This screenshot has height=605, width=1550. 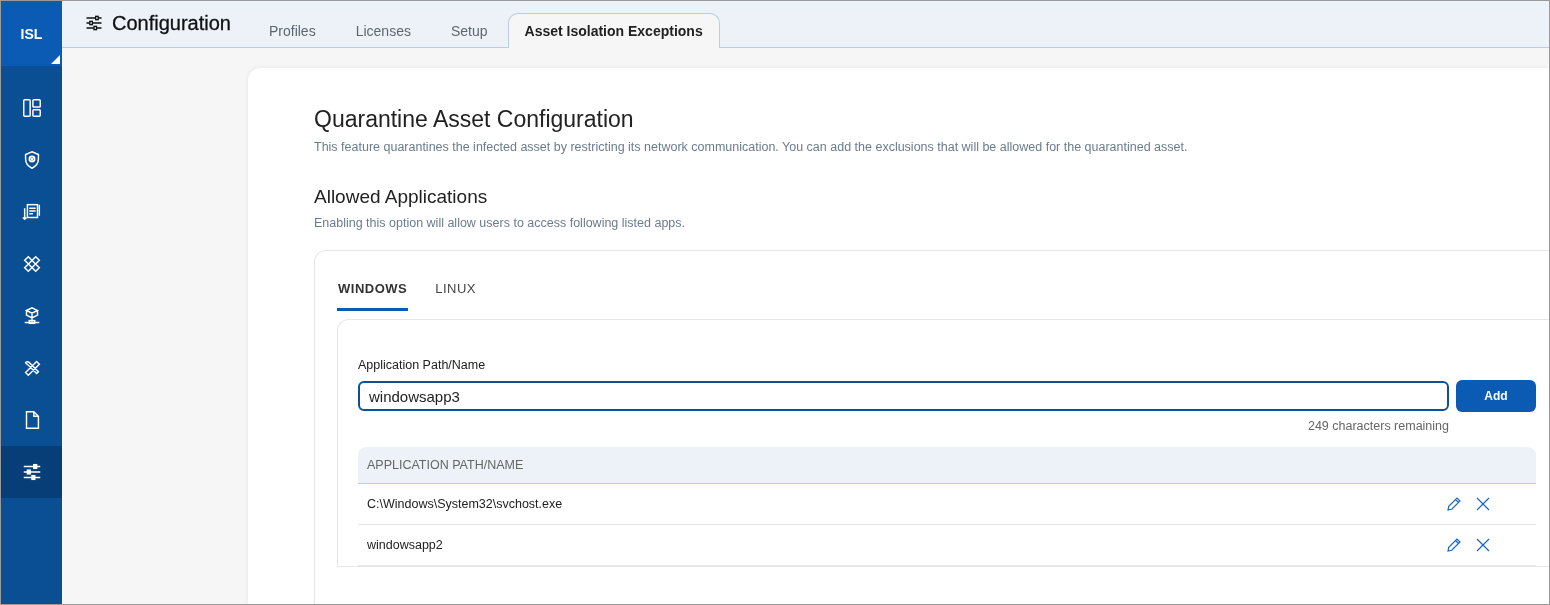 What do you see at coordinates (500, 223) in the screenshot?
I see `description-text: Enabling this option will allow users to access following listed apps.` at bounding box center [500, 223].